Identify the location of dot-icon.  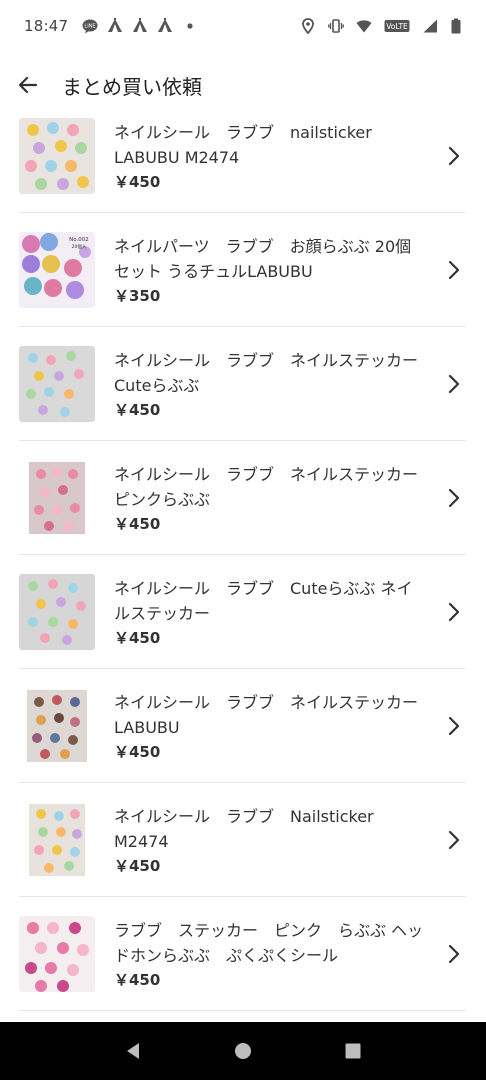
(190, 26).